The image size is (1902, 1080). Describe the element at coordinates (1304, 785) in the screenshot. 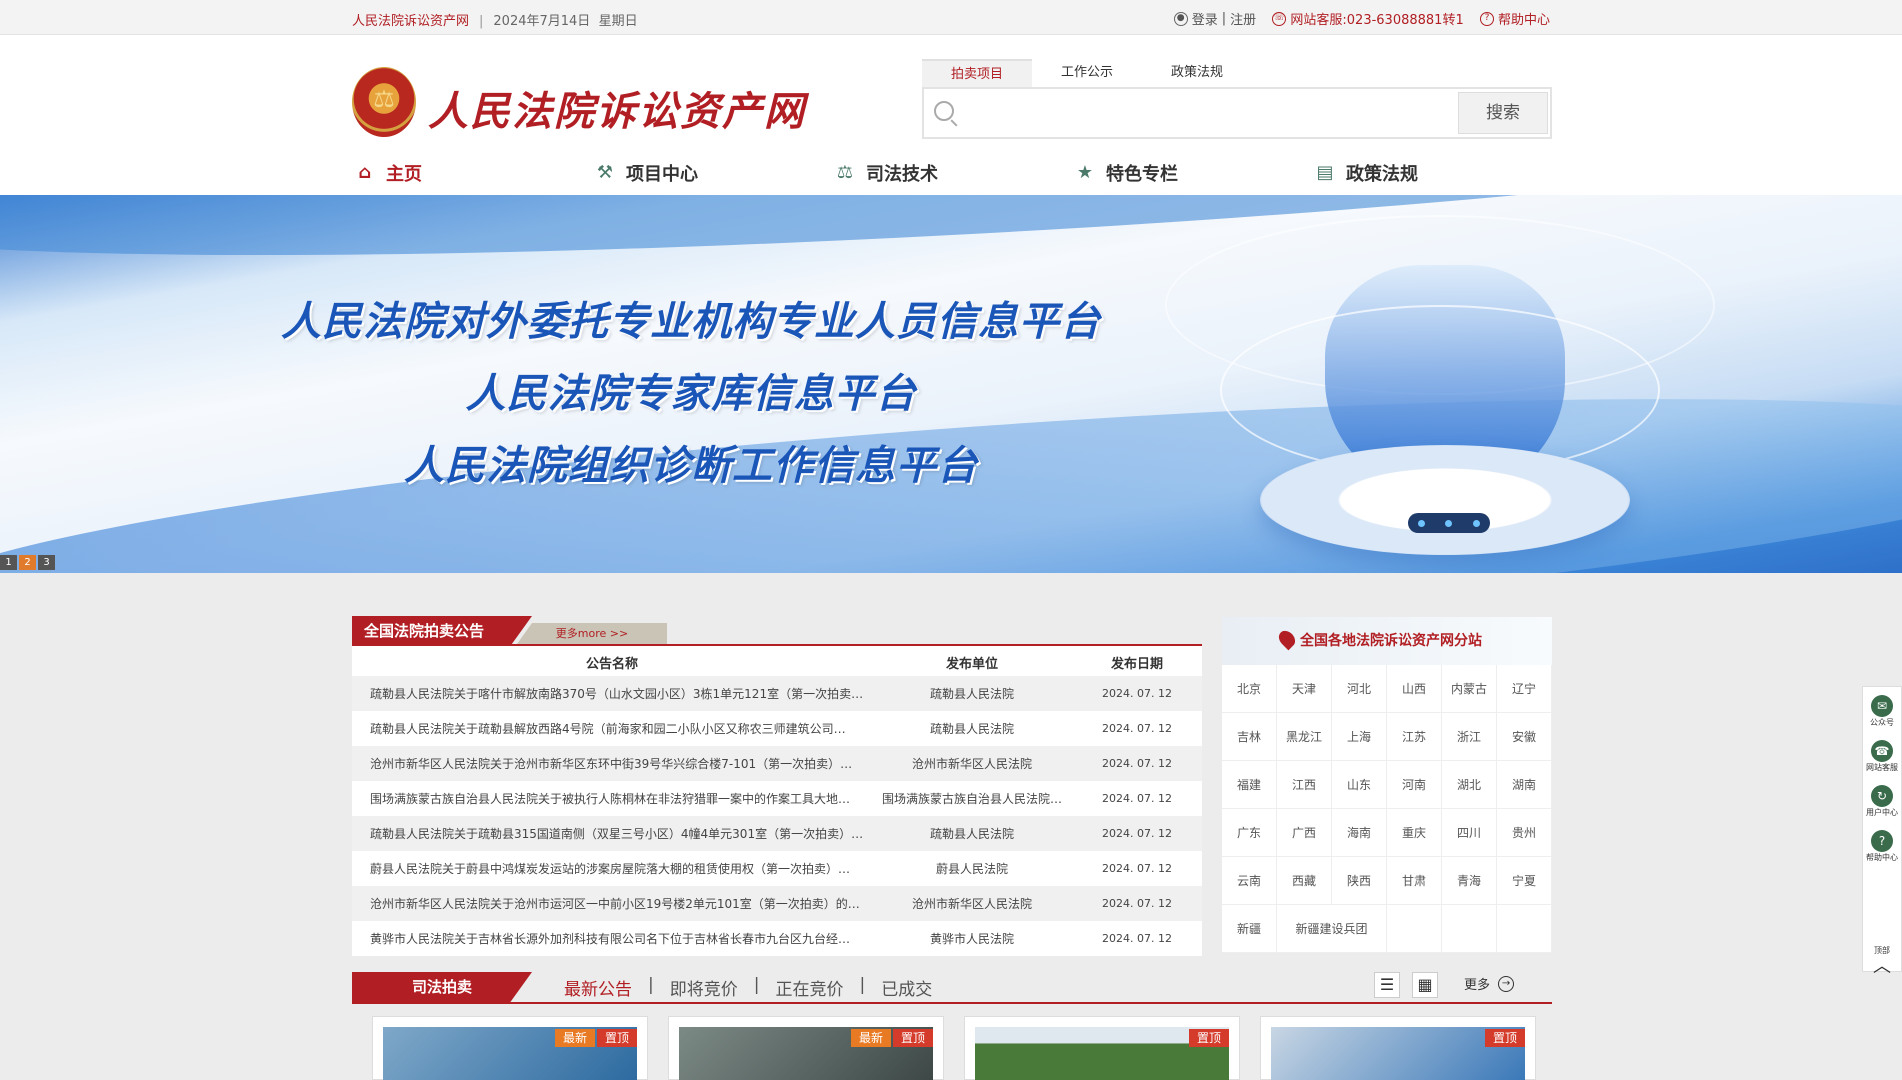

I see `region-link: 江西` at that location.